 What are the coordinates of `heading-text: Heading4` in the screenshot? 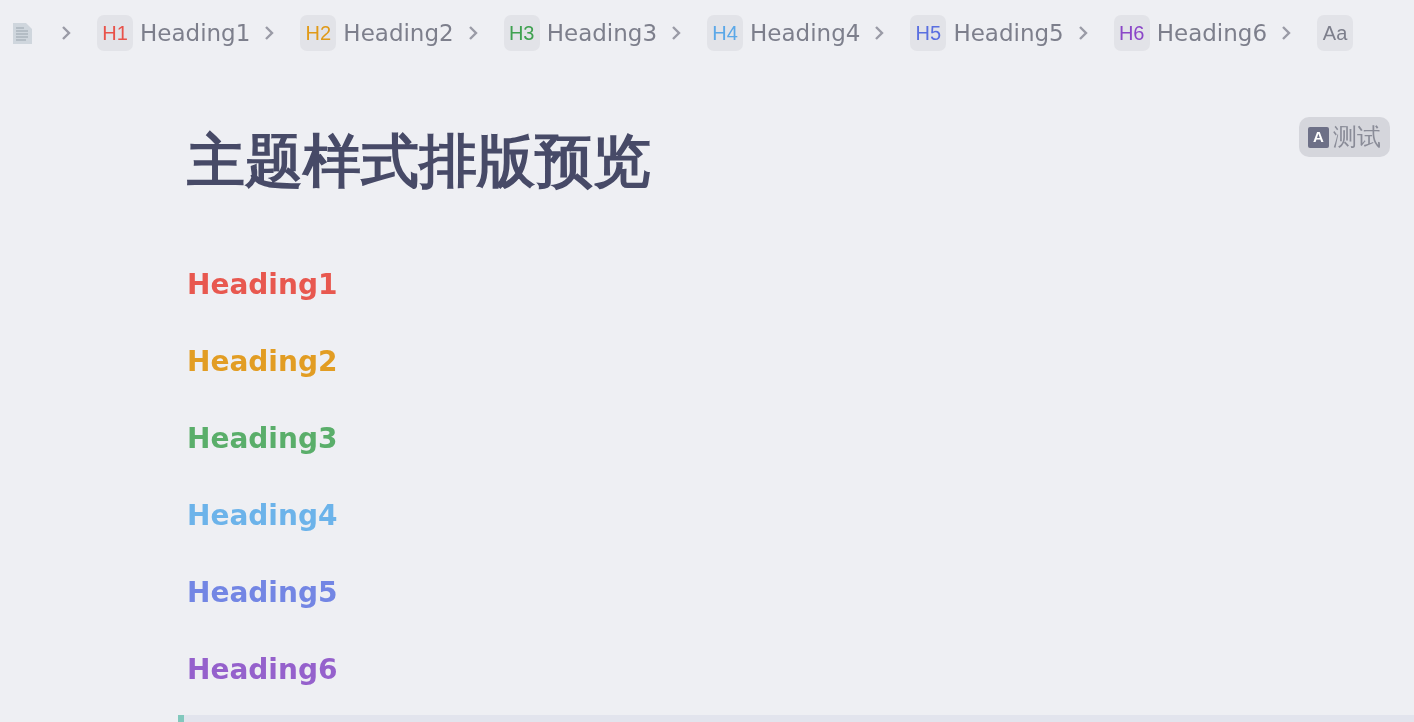 It's located at (263, 516).